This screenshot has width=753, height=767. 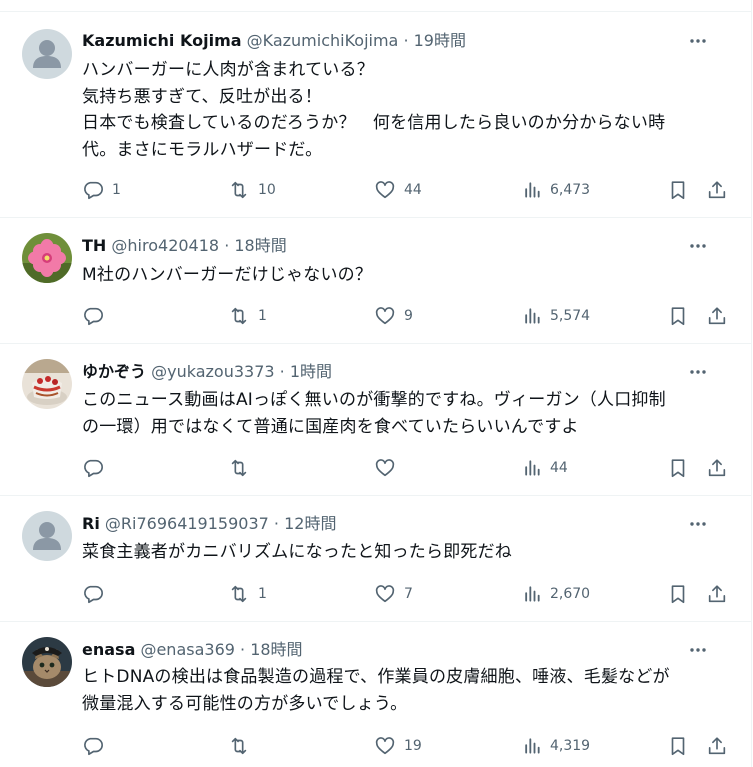 What do you see at coordinates (393, 594) in the screenshot?
I see `like-button: 7` at bounding box center [393, 594].